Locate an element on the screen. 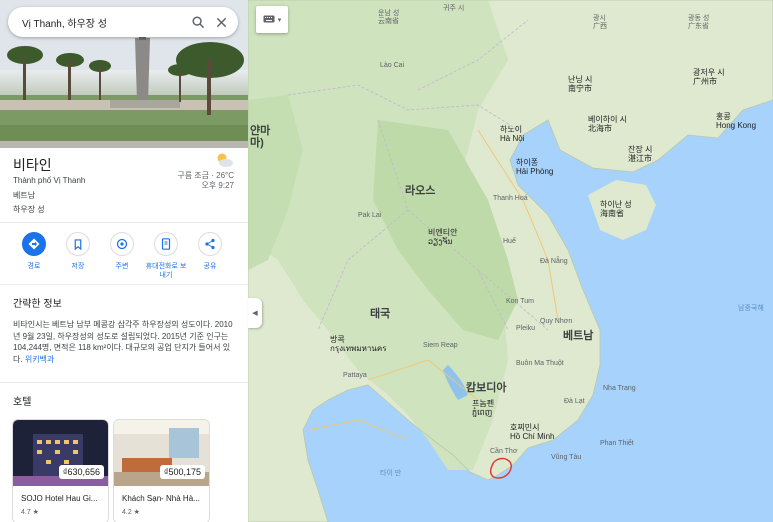  hotel-card: ₫630,656 SOJO Hotel Hau Gi... 4.7 ★ is located at coordinates (60, 470).